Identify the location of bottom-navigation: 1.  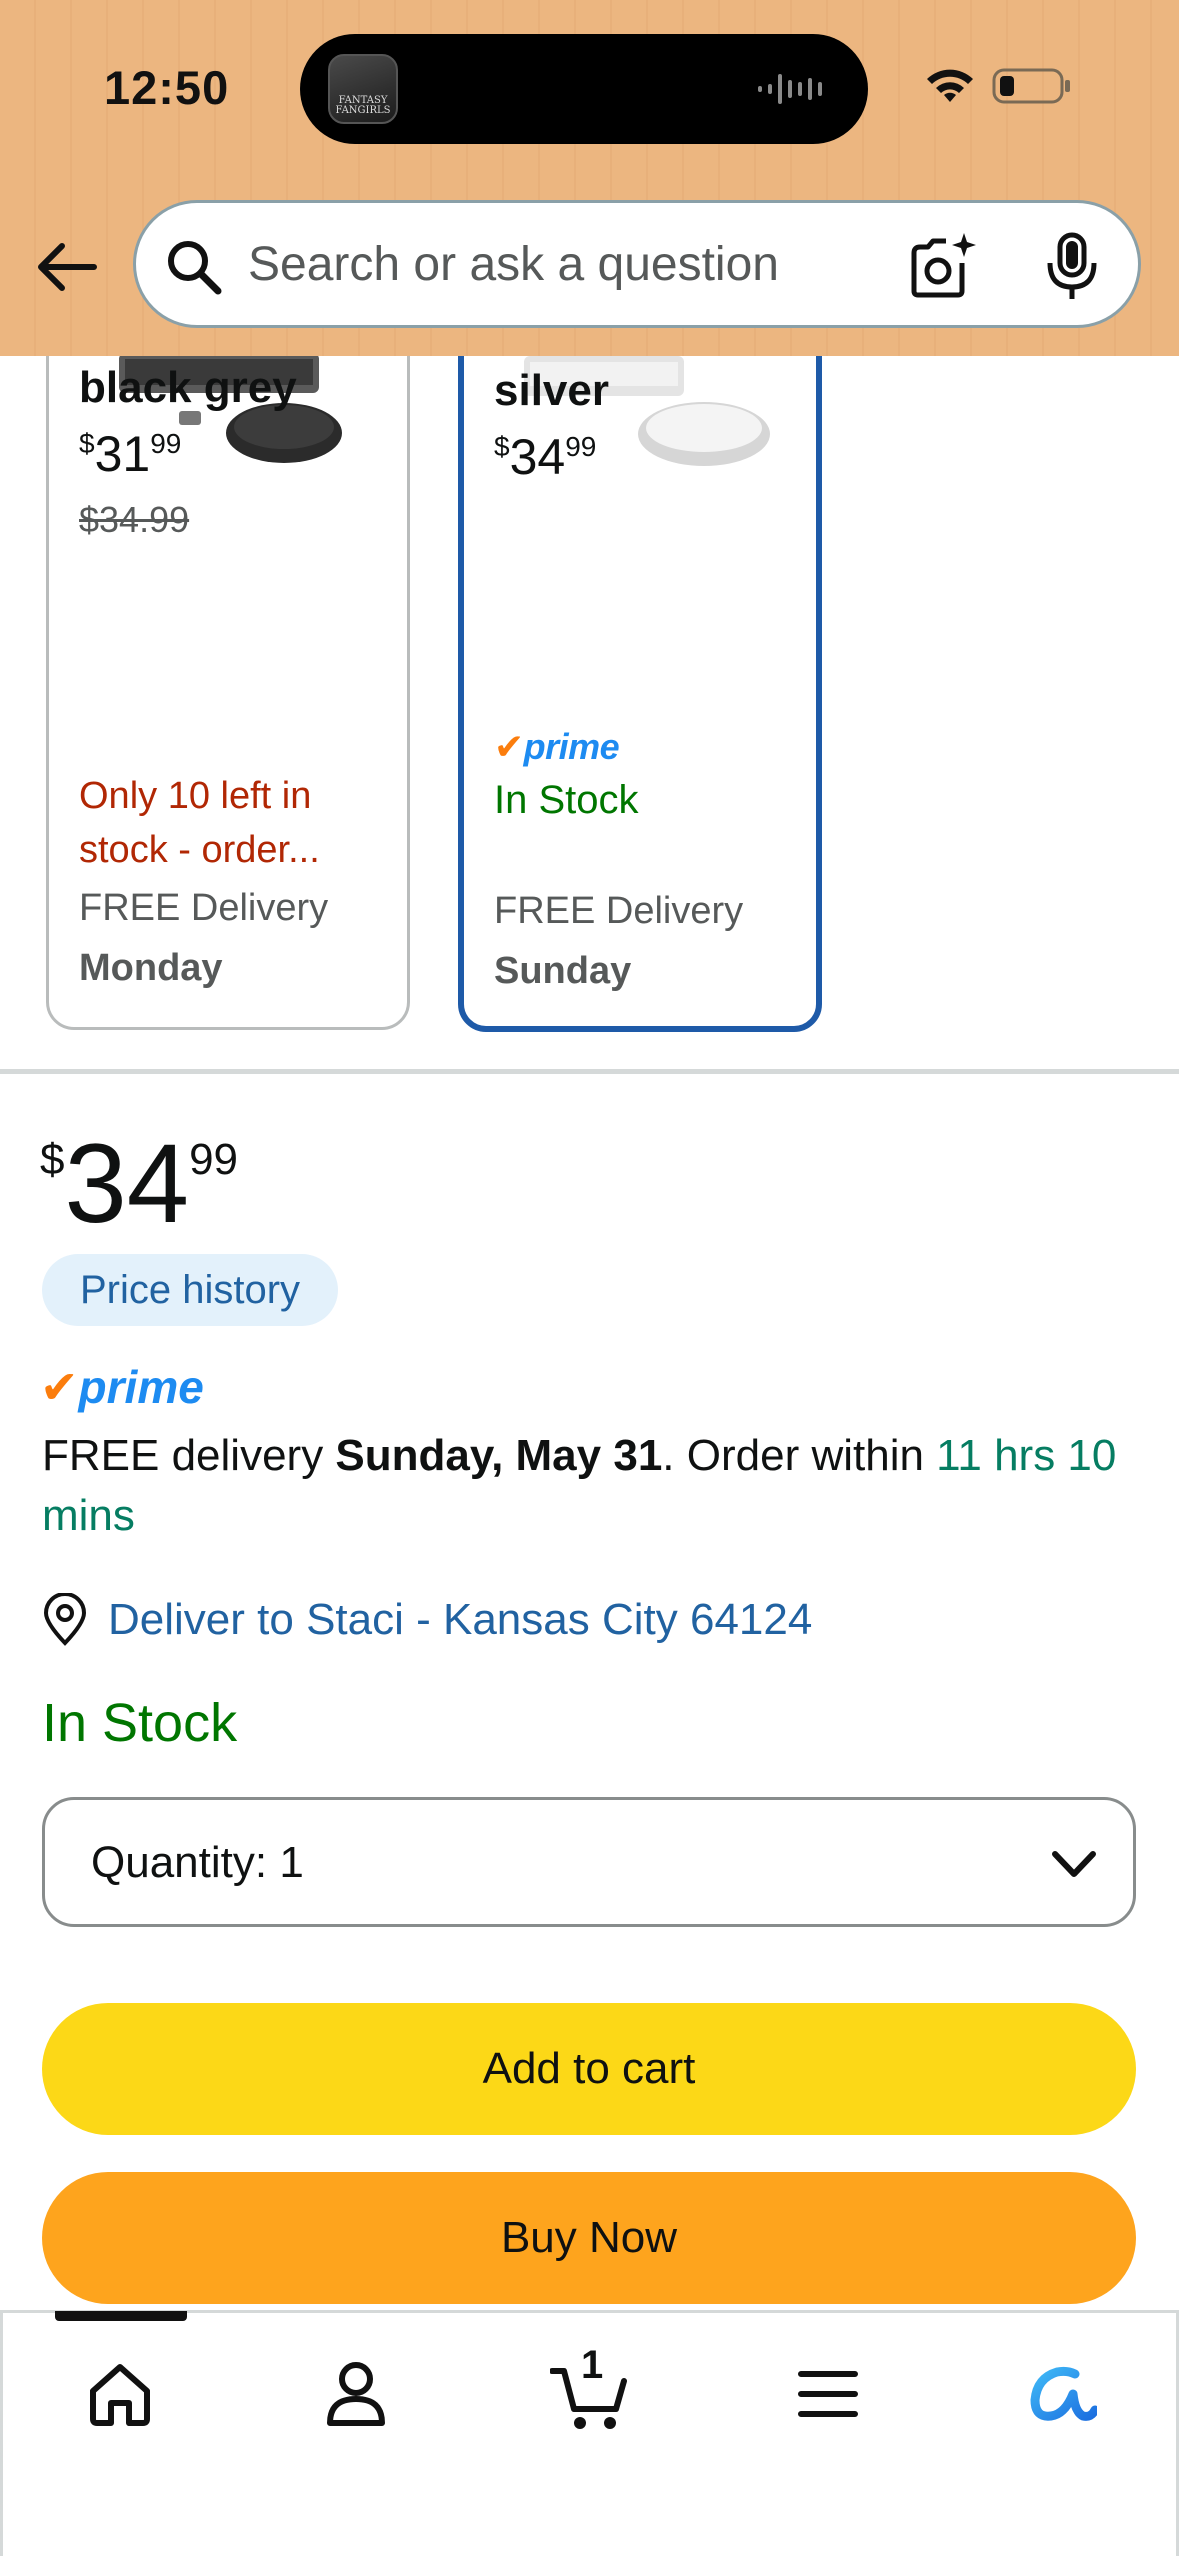
(589, 2433).